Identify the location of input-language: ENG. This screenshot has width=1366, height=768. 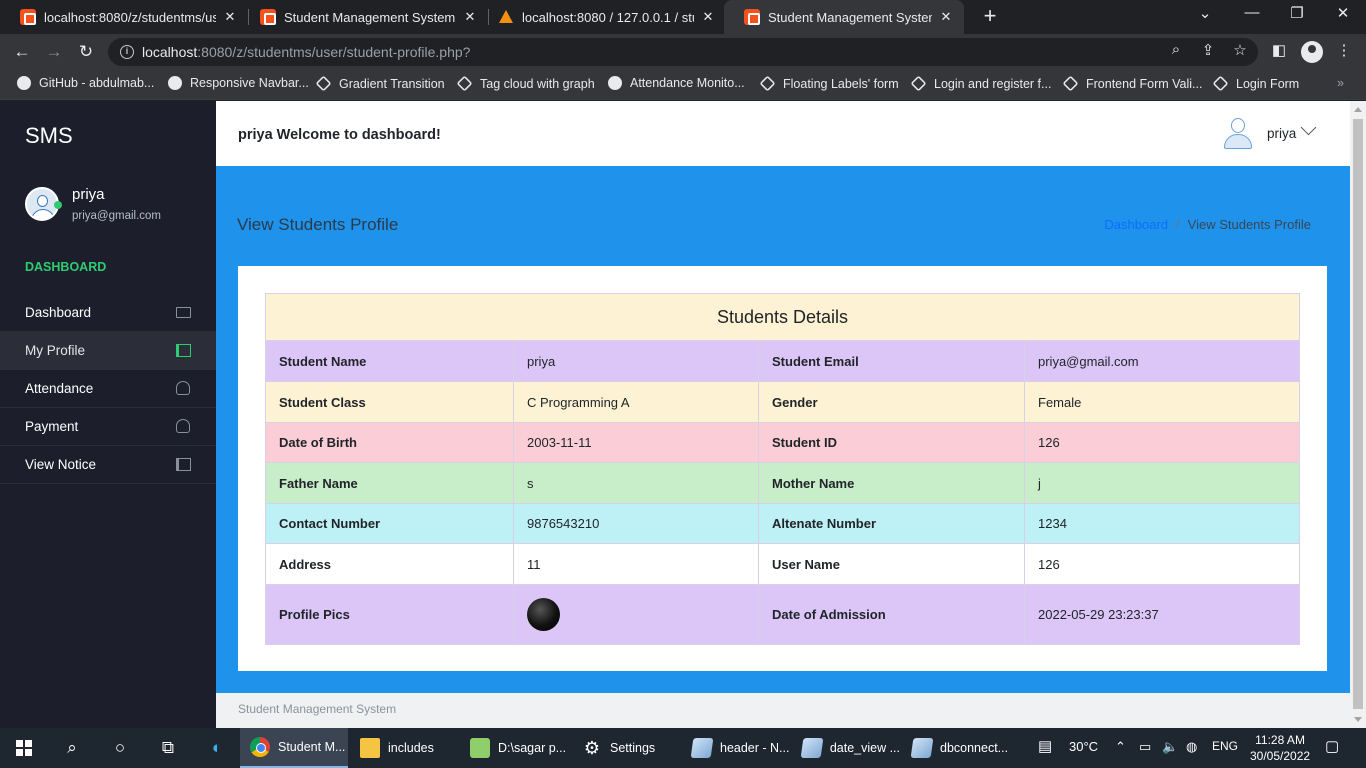
(1225, 746).